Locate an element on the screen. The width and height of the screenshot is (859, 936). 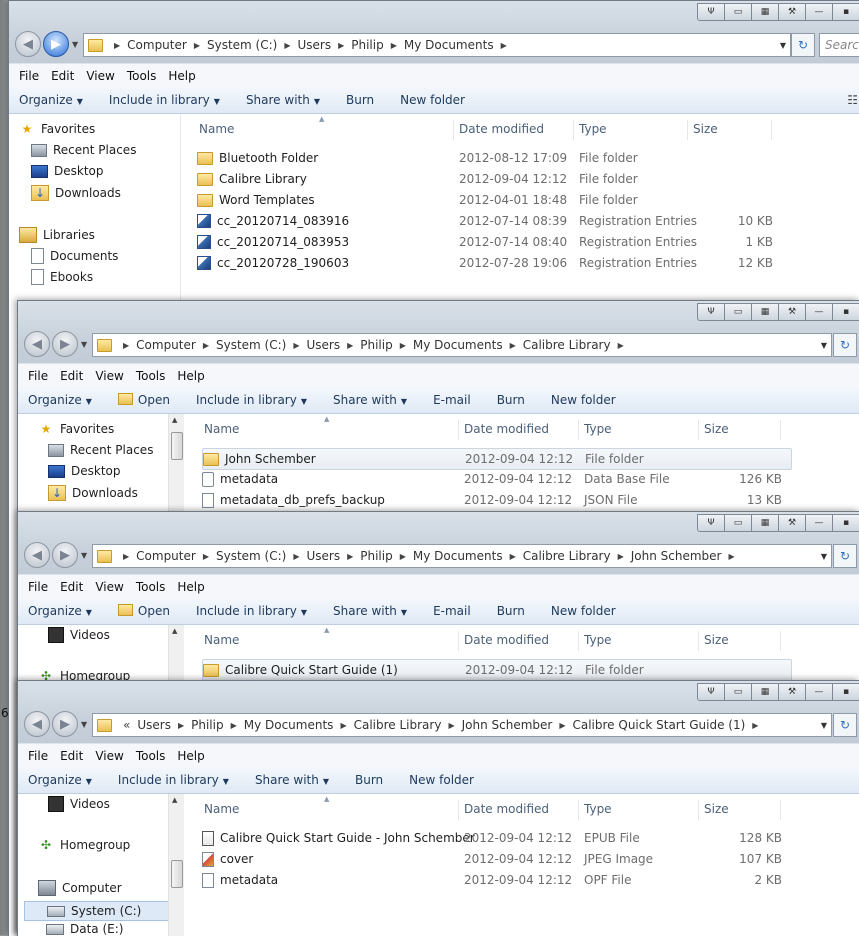
scroll-up-icon: ▲ is located at coordinates (174, 631).